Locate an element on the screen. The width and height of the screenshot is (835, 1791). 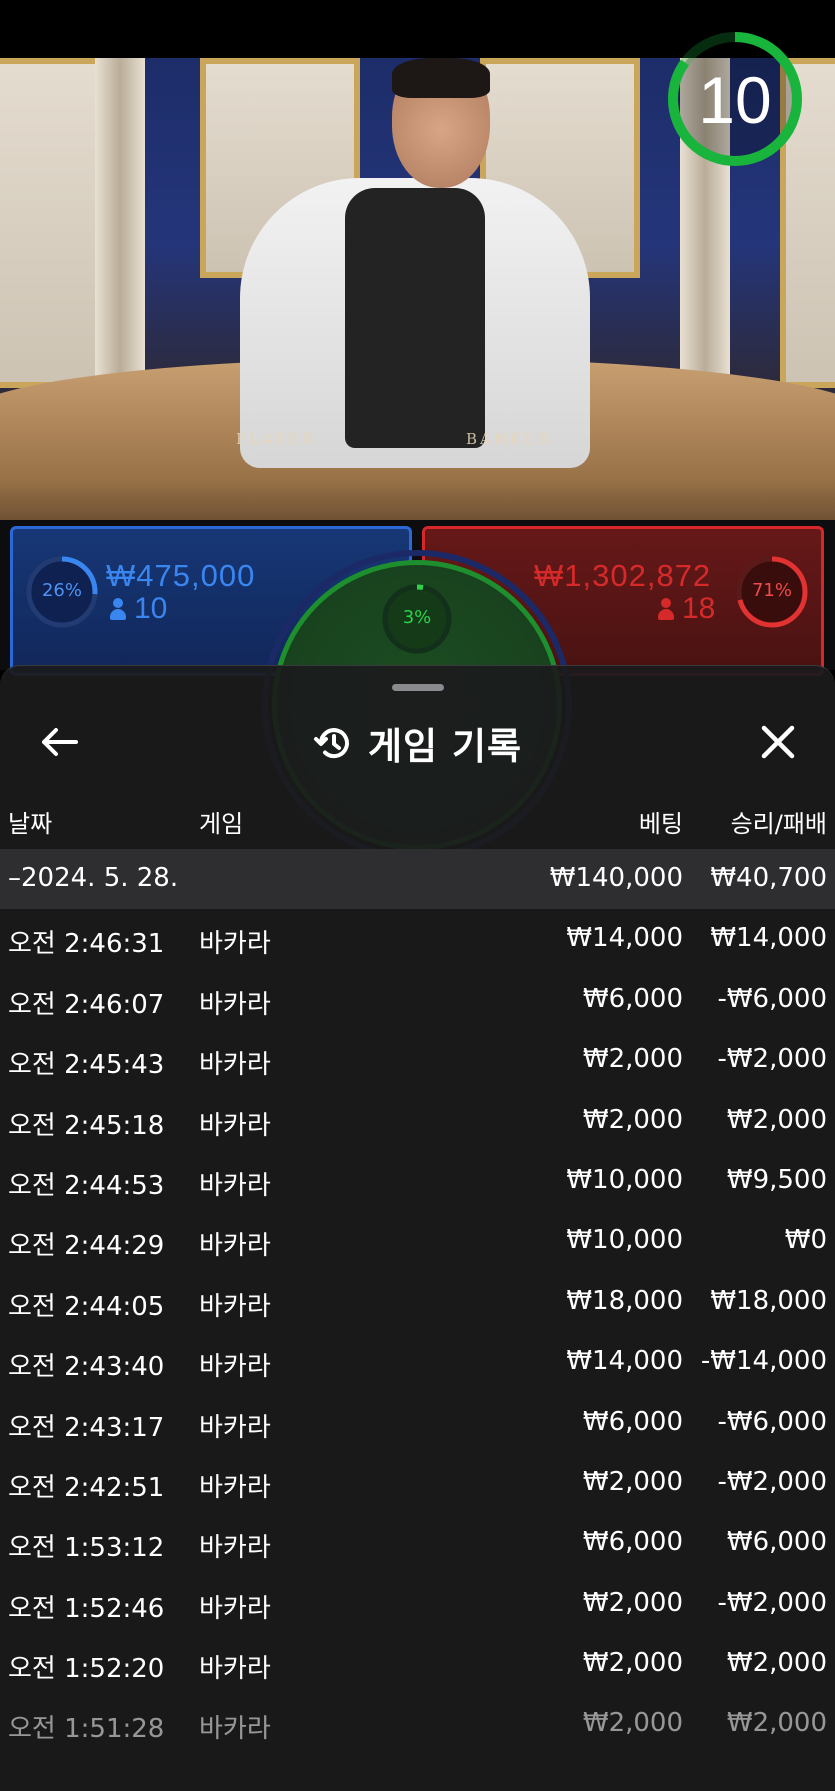
row-time: 오전 2:46:07 is located at coordinates (86, 1004).